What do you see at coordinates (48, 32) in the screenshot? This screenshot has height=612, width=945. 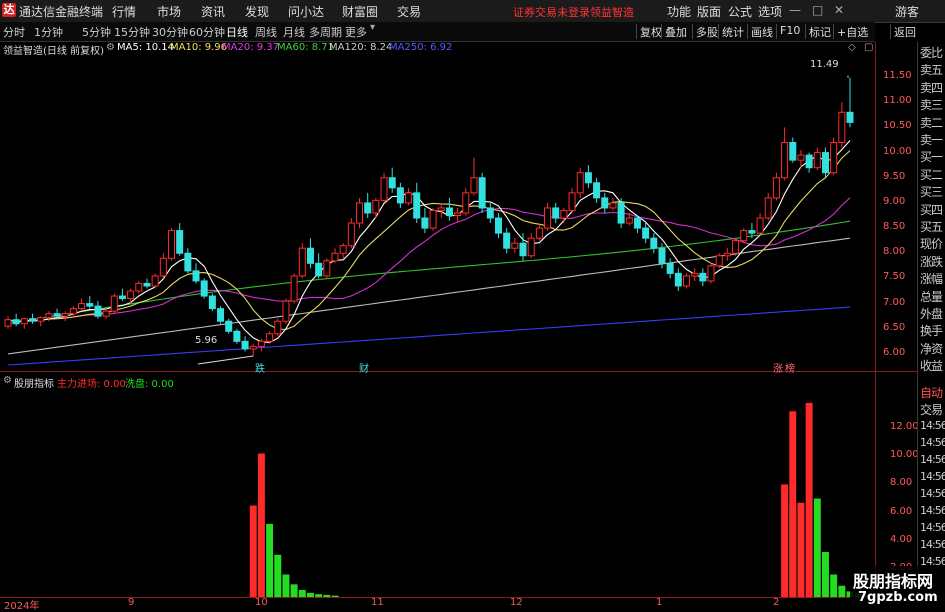 I see `period-1min: 1分钟` at bounding box center [48, 32].